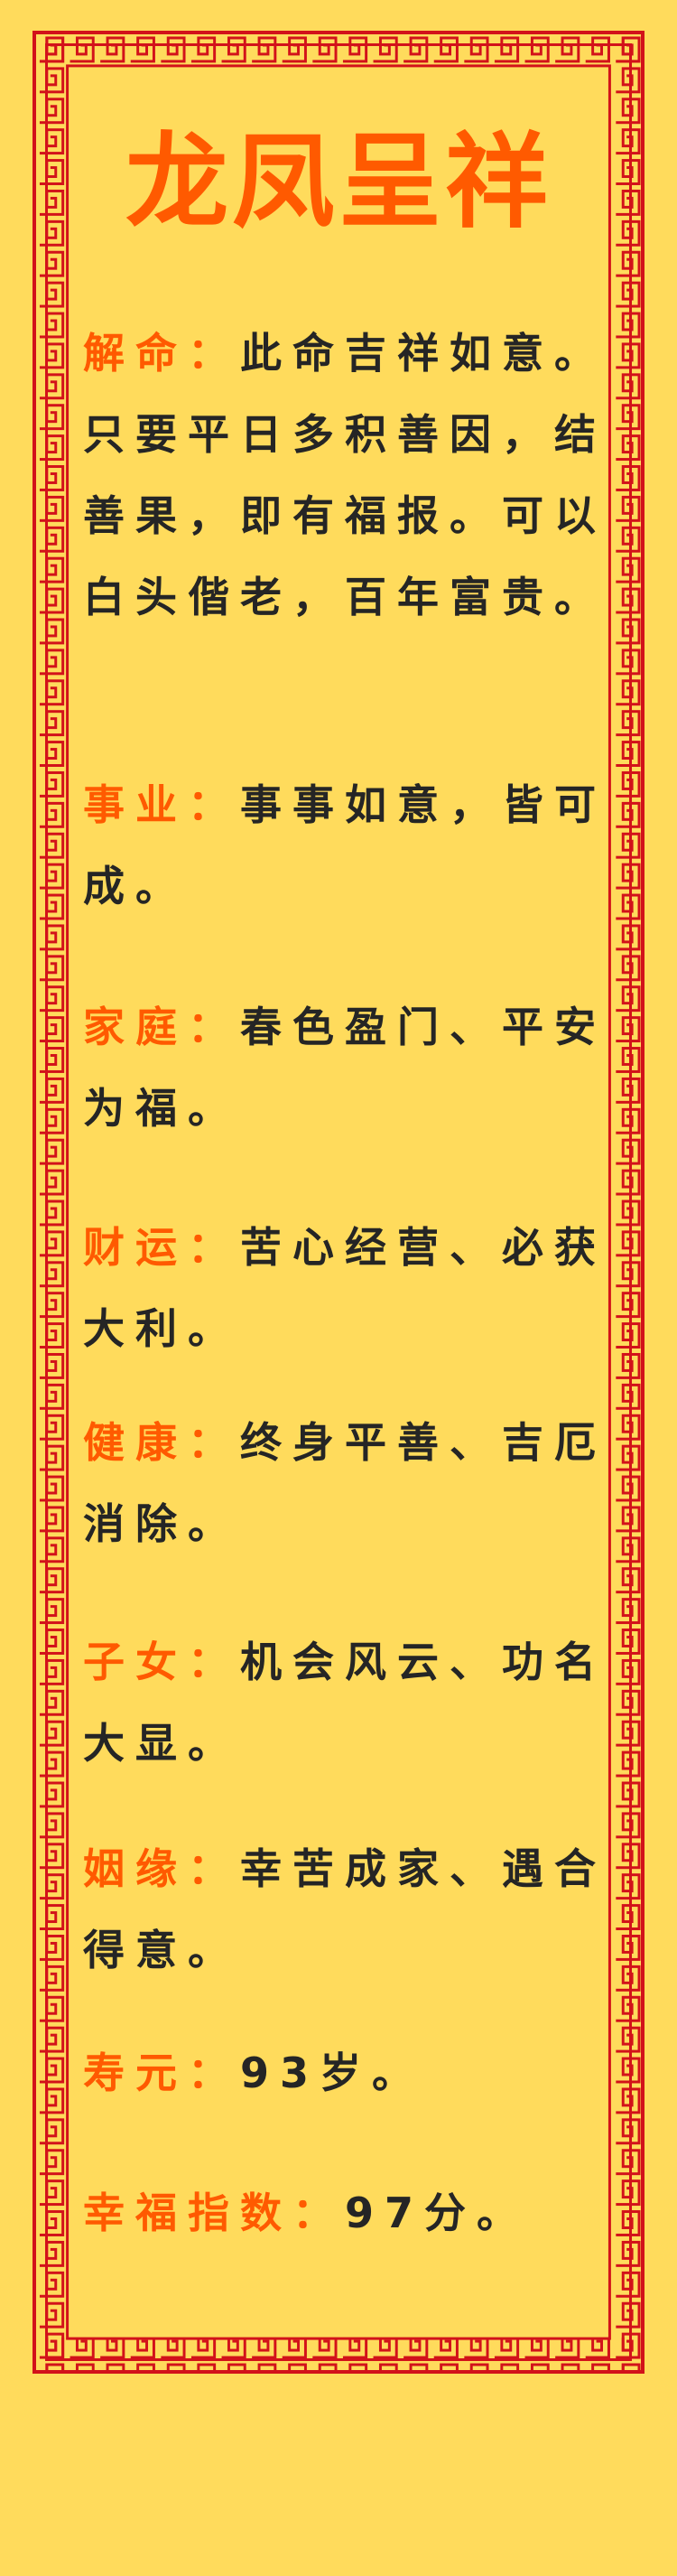 The height and width of the screenshot is (2576, 677). I want to click on page-title: 龙凤呈祥, so click(338, 182).